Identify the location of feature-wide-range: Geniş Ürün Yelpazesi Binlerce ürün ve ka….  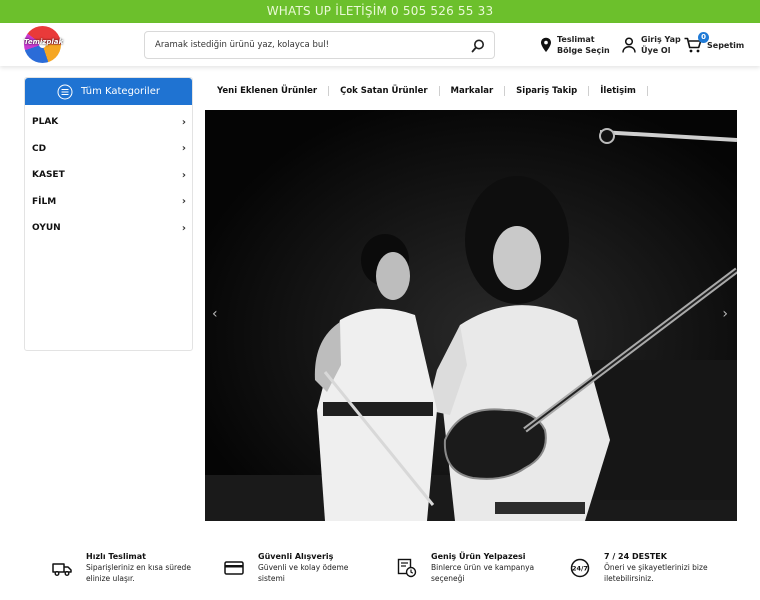
(465, 566).